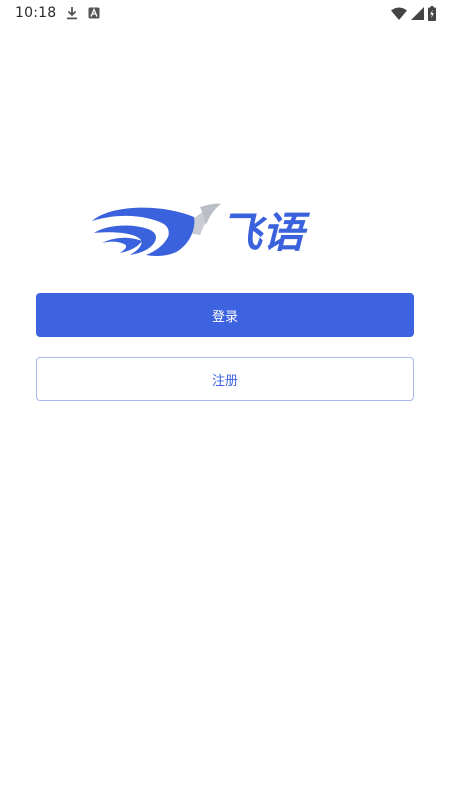 This screenshot has height=800, width=450. I want to click on status-bar: 10:18, so click(225, 13).